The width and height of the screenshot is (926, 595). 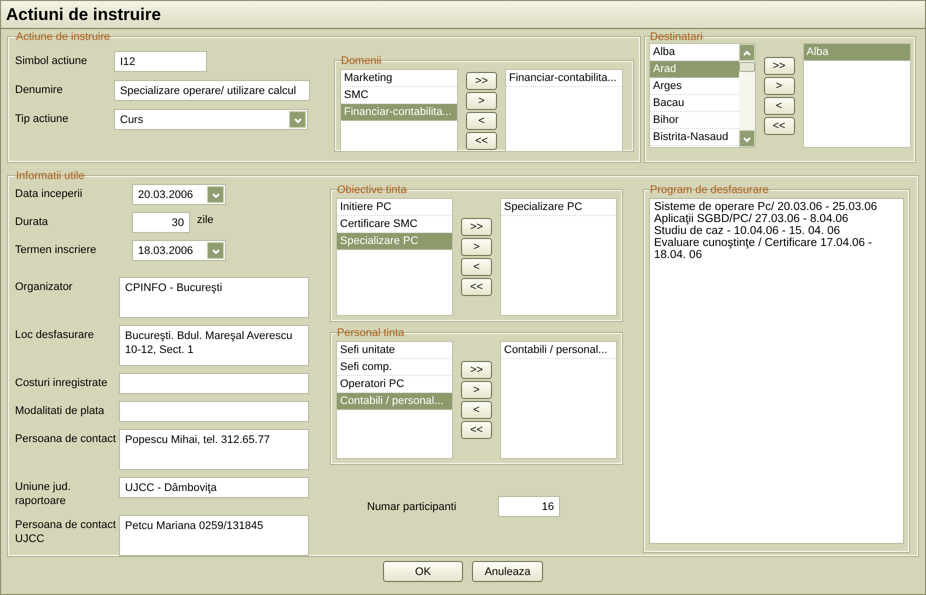 I want to click on group-title: Actiune de instruire, so click(x=63, y=37).